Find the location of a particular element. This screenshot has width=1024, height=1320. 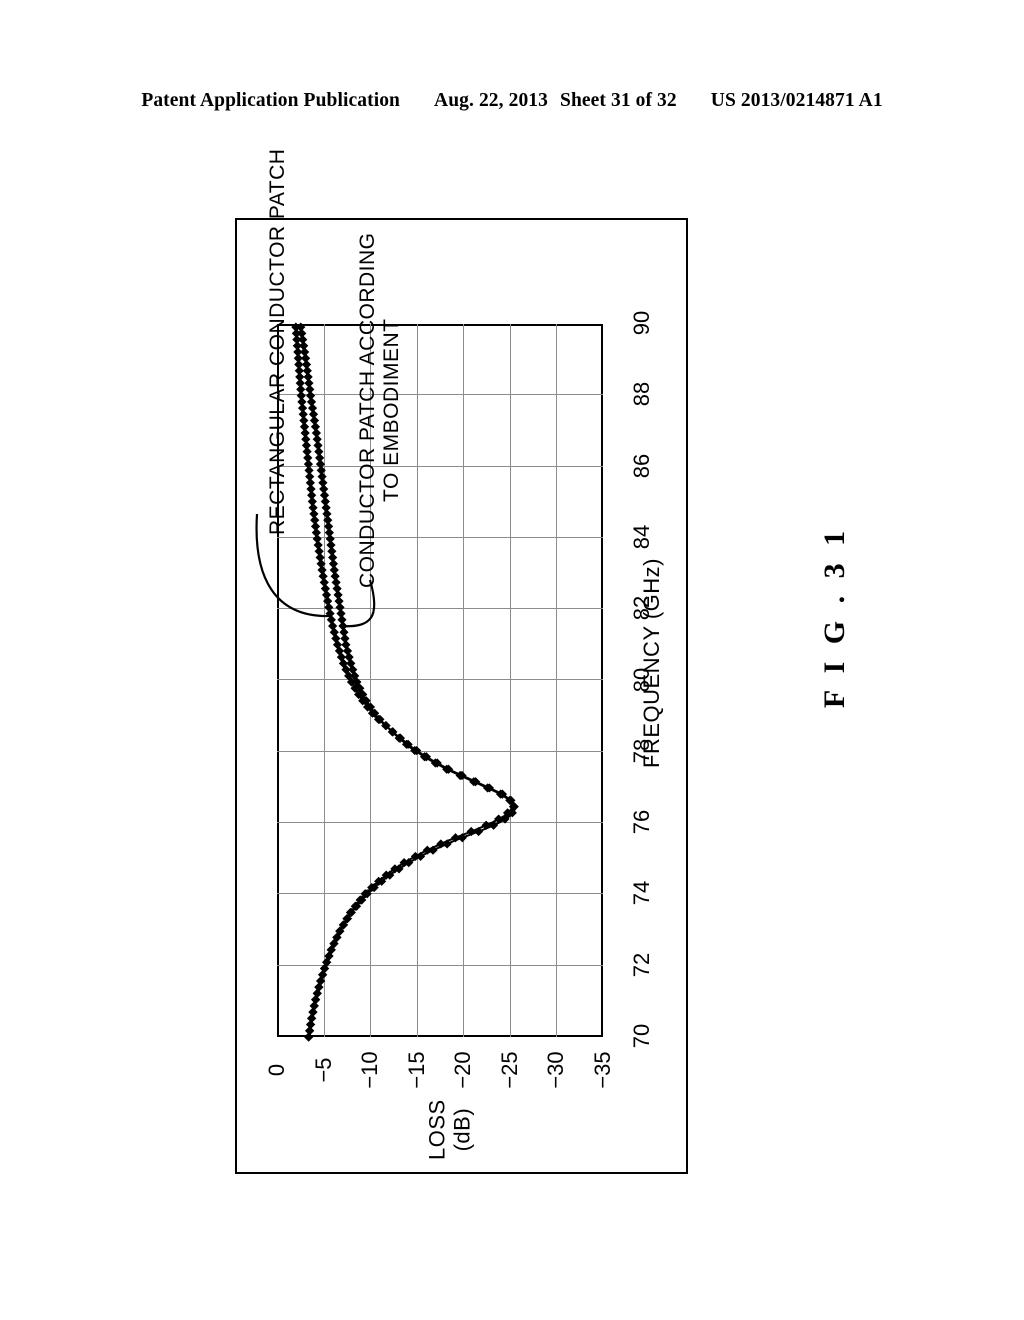

plot-series-svg is located at coordinates (405, 682).